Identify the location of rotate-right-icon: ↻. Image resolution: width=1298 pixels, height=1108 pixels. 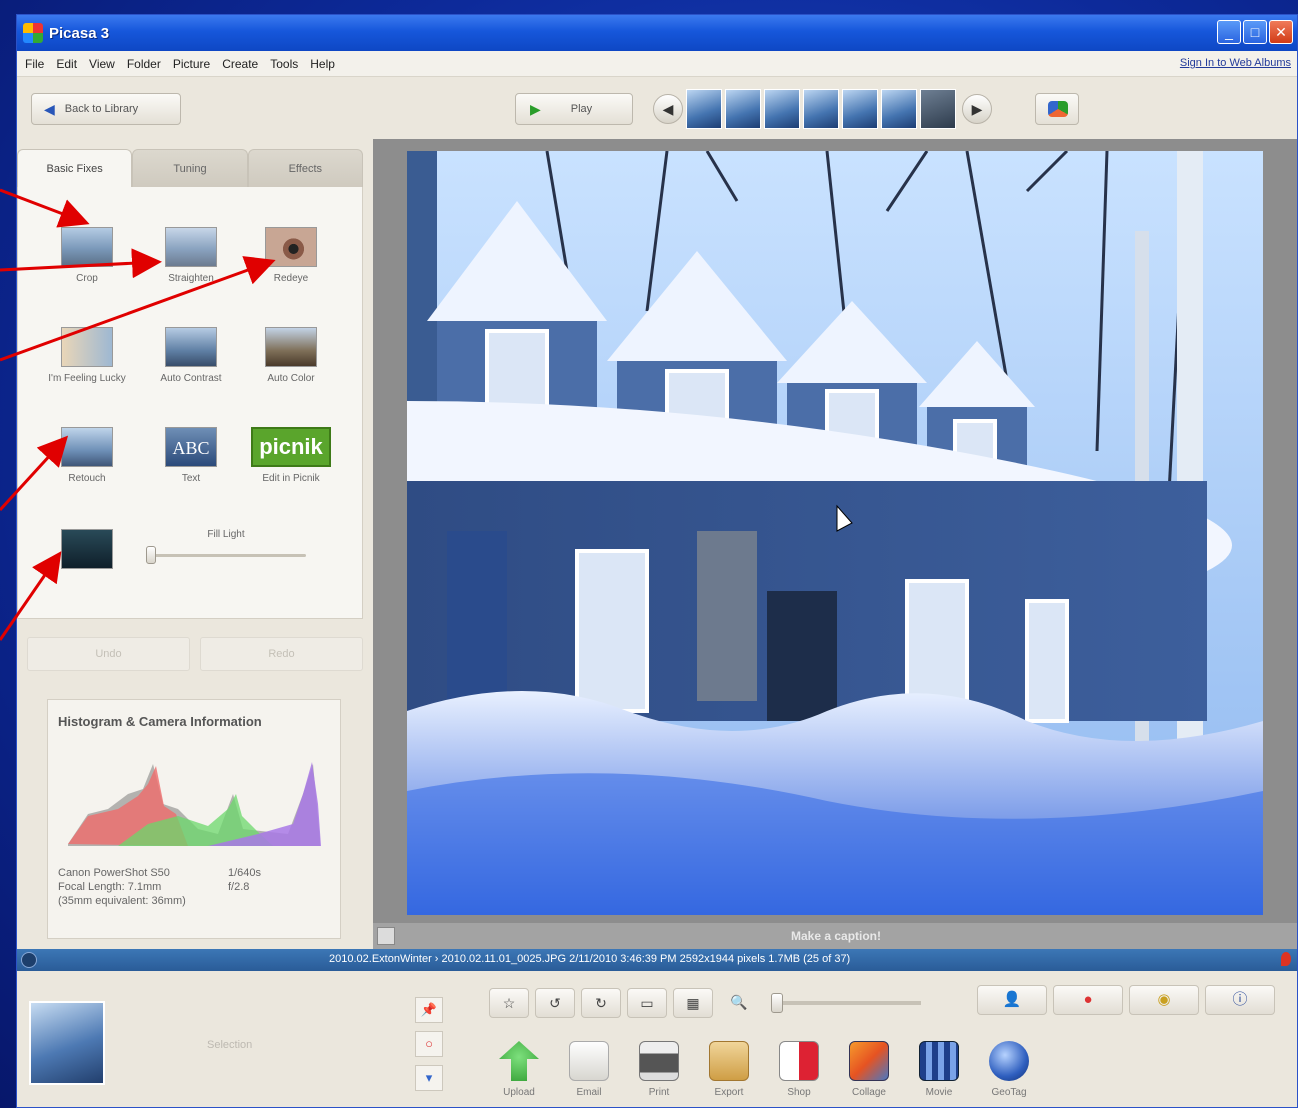
(601, 1003).